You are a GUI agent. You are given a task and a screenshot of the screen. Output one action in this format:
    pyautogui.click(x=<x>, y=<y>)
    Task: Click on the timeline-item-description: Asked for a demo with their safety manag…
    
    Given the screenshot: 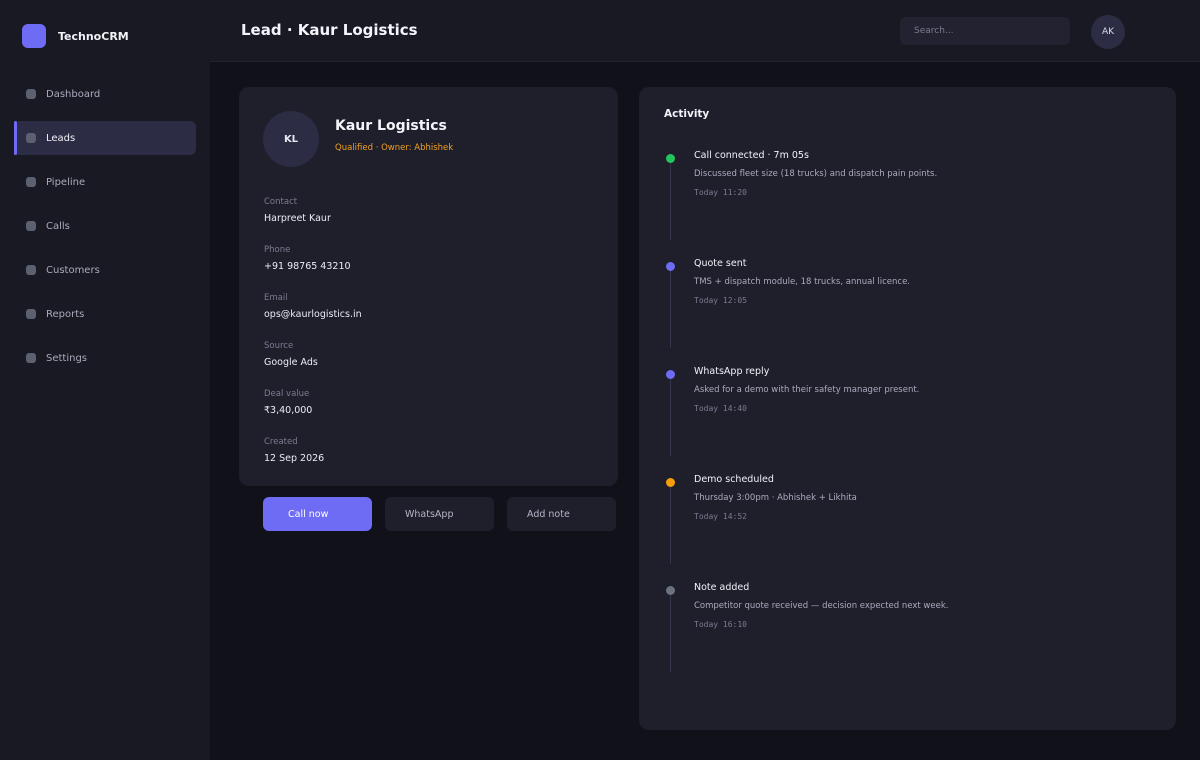 What is the action you would take?
    pyautogui.click(x=807, y=390)
    